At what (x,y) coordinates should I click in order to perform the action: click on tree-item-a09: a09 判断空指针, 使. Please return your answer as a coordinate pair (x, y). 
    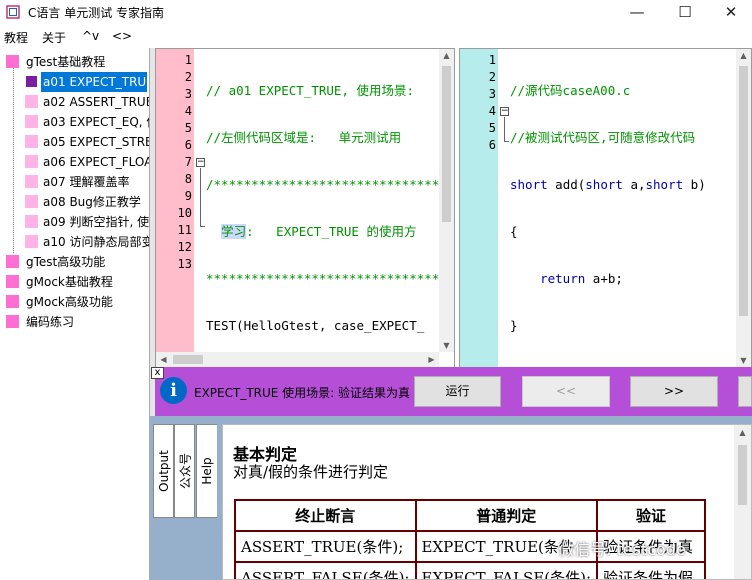
    Looking at the image, I should click on (87, 222).